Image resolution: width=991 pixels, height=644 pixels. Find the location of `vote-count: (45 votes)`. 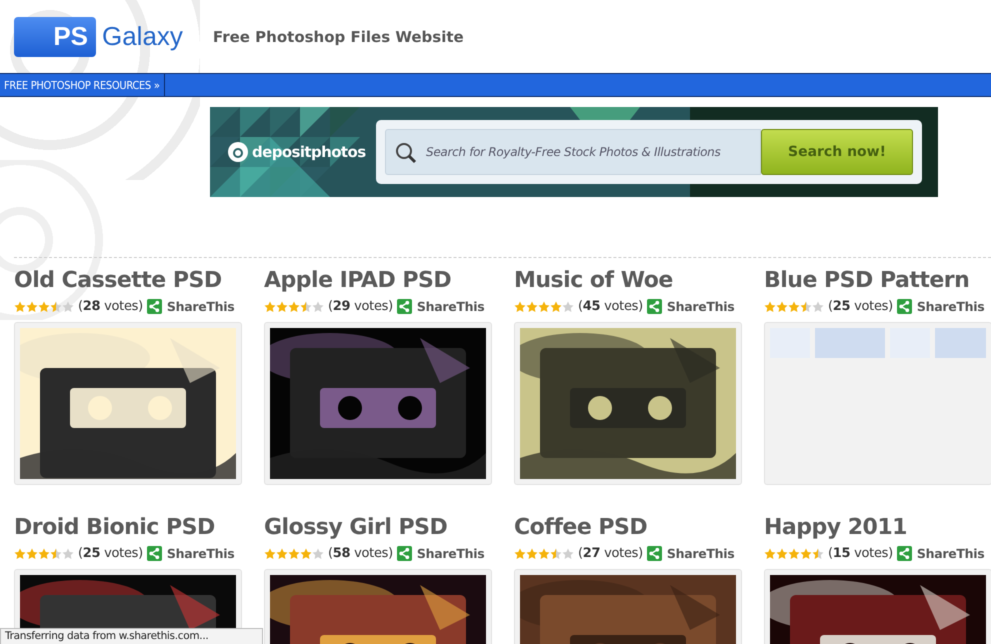

vote-count: (45 votes) is located at coordinates (610, 306).